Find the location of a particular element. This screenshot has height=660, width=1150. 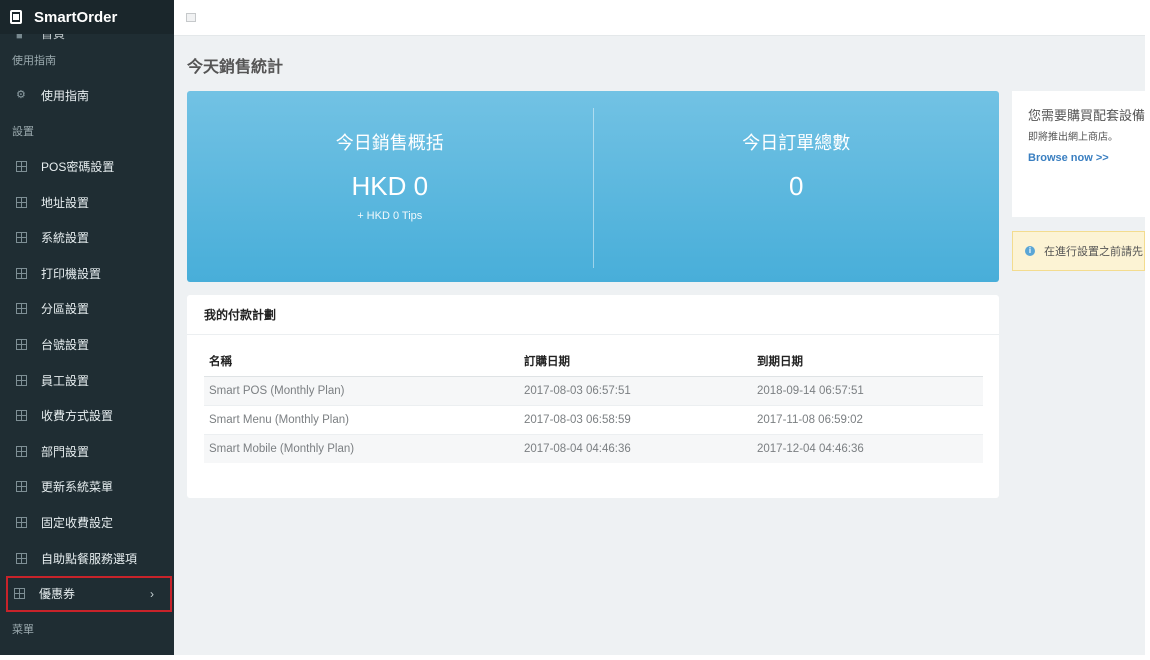

today-orders-value: 0 is located at coordinates (796, 186).